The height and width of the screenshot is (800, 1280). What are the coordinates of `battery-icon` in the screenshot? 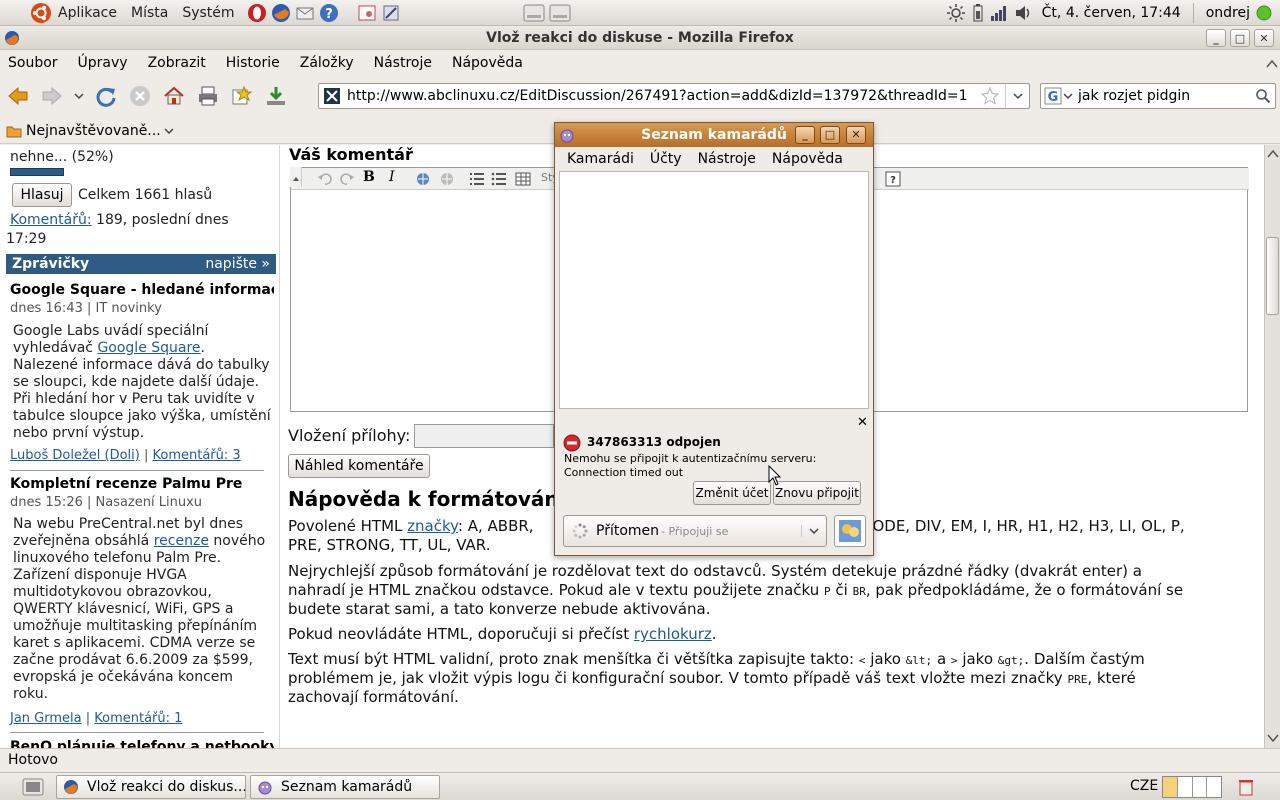 It's located at (978, 13).